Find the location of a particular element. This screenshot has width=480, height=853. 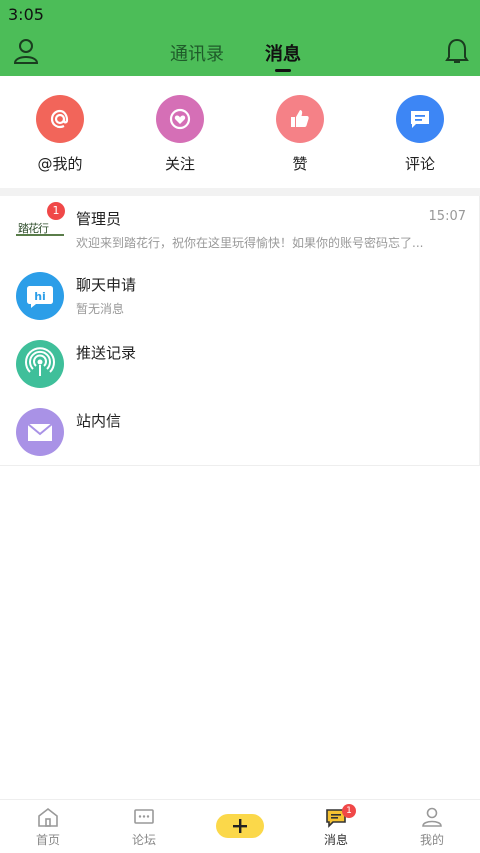

bottom-nav: 首页 论坛 1 消息 我的 is located at coordinates (240, 826).